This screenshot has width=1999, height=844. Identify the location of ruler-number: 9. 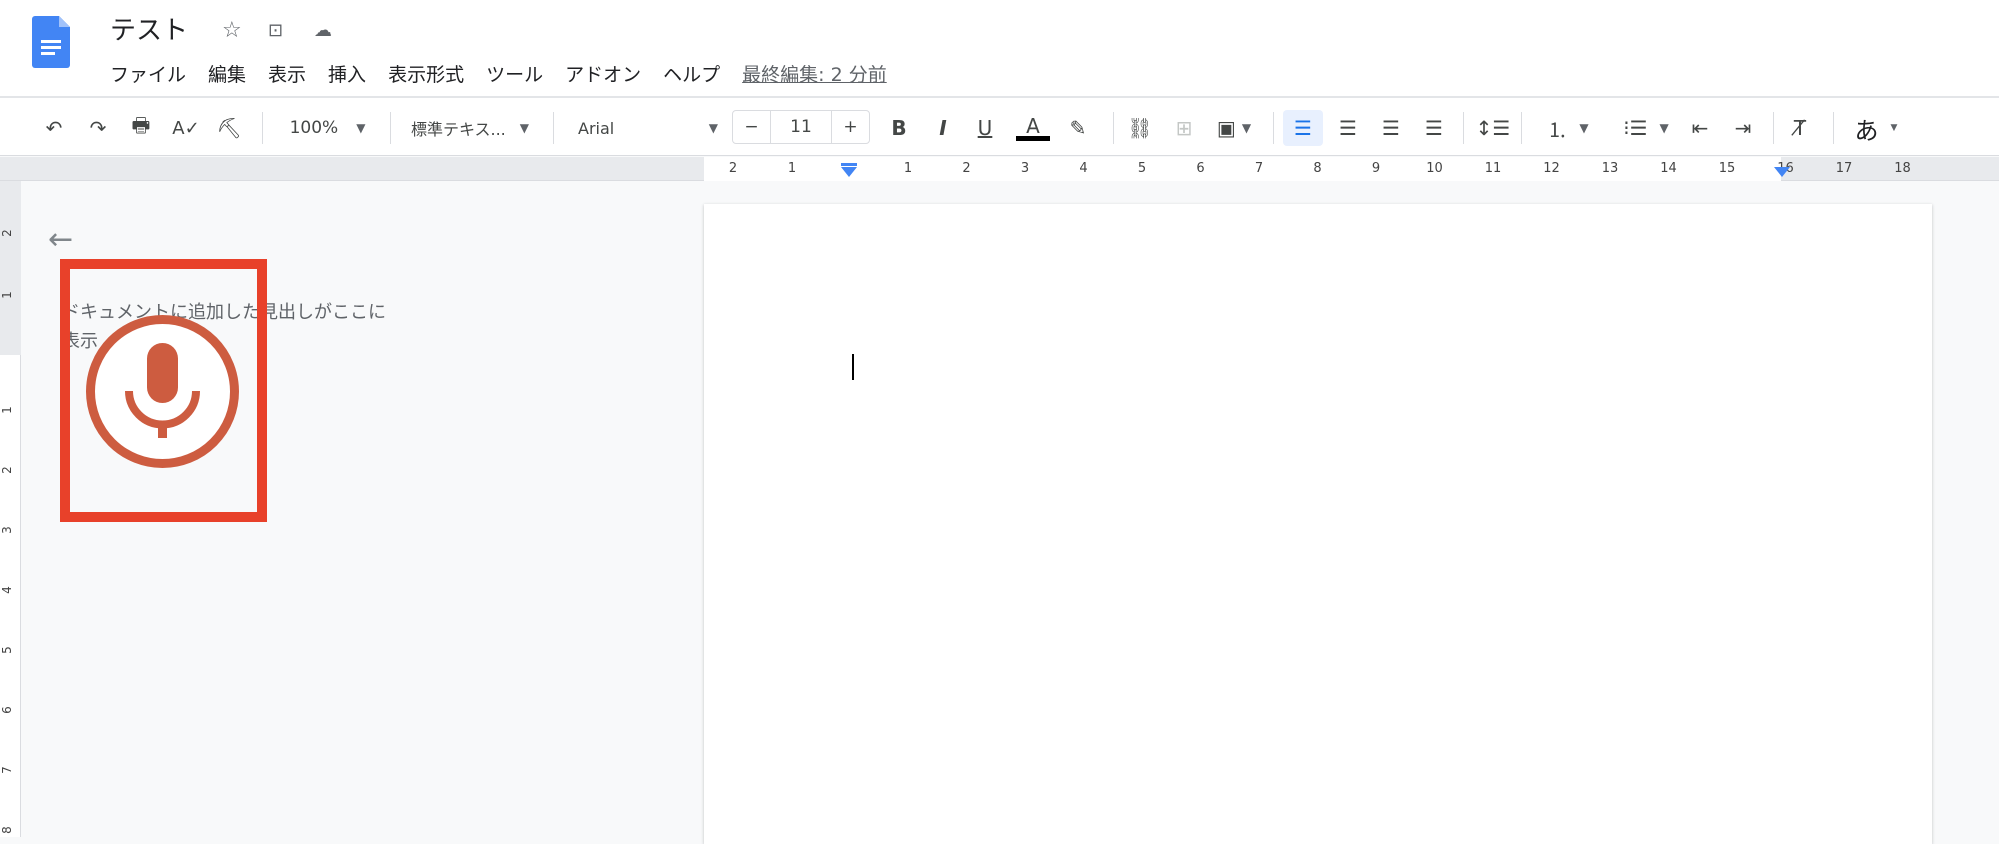
(1376, 168).